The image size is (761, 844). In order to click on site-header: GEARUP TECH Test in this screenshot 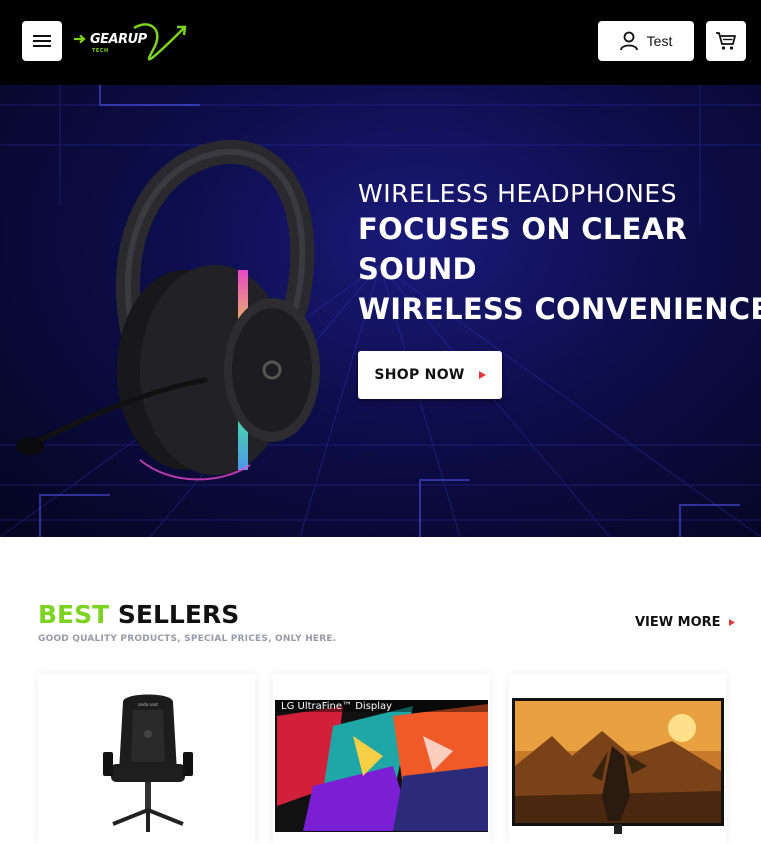, I will do `click(380, 42)`.